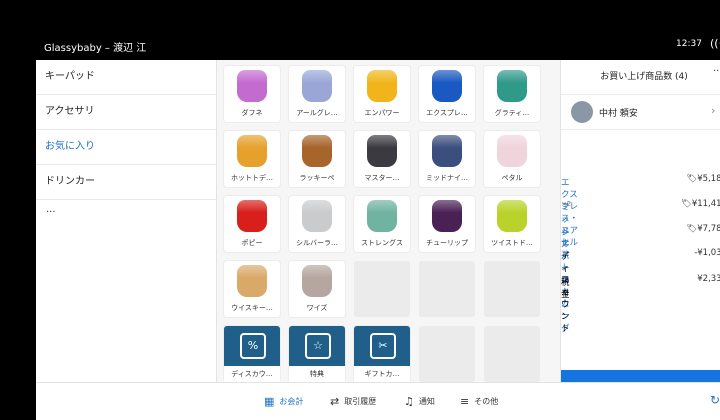  I want to click on nav-history: ⇄ 取引履歴, so click(353, 401).